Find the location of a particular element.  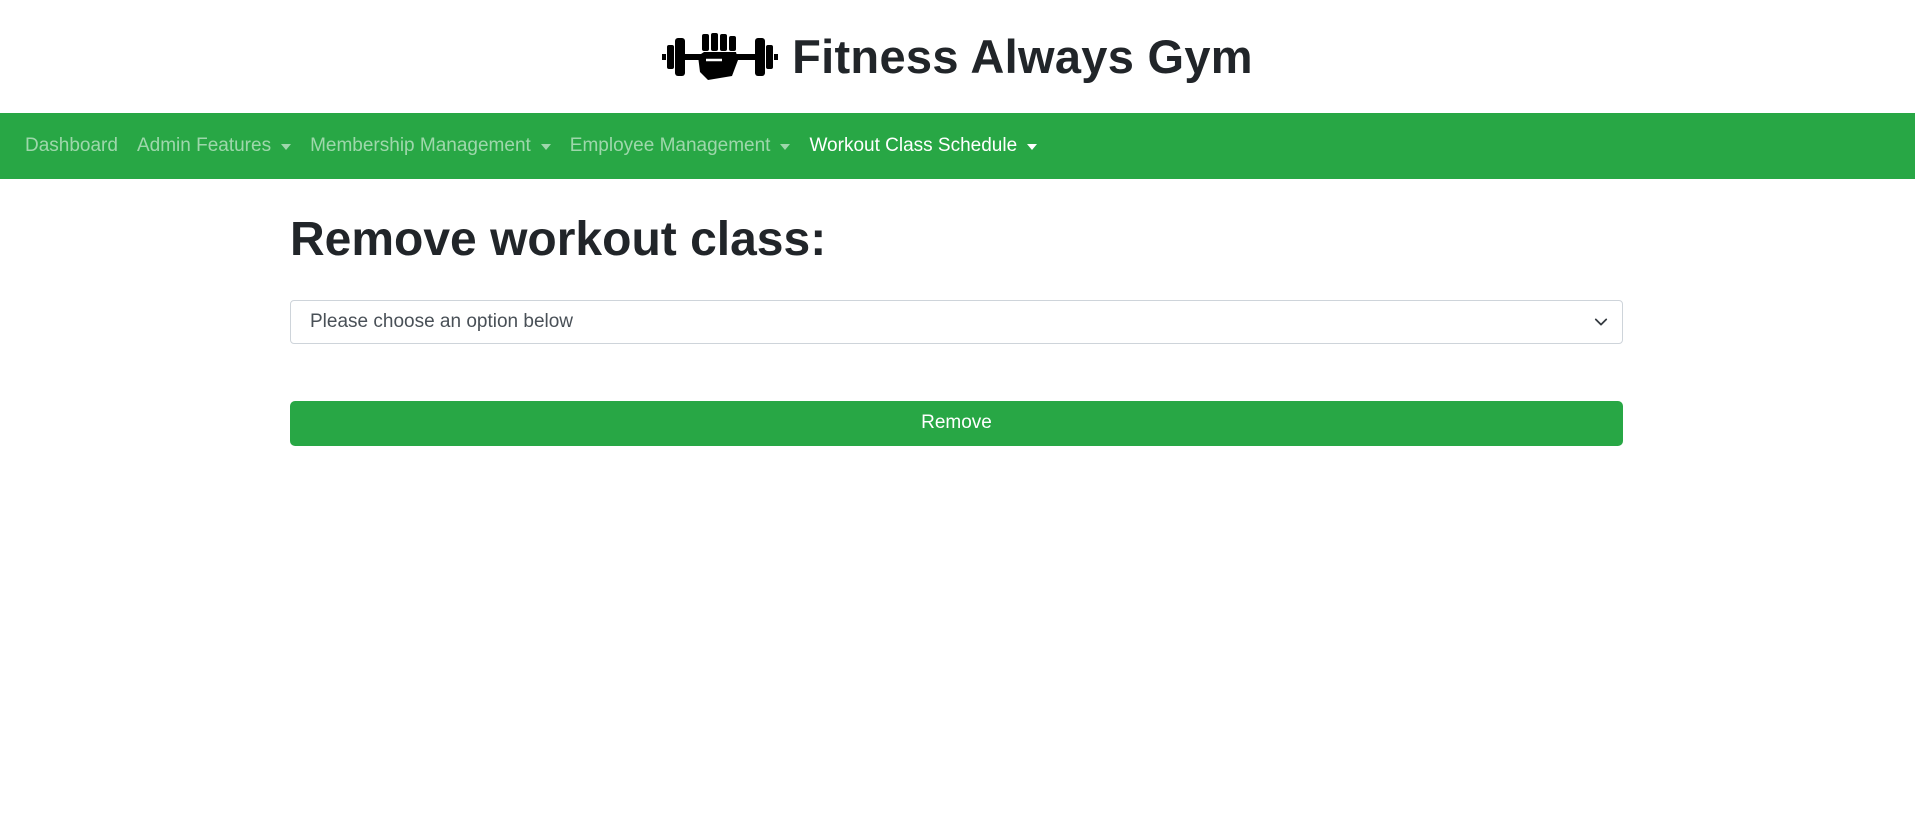

nav-item-label: Employee Management is located at coordinates (670, 145).